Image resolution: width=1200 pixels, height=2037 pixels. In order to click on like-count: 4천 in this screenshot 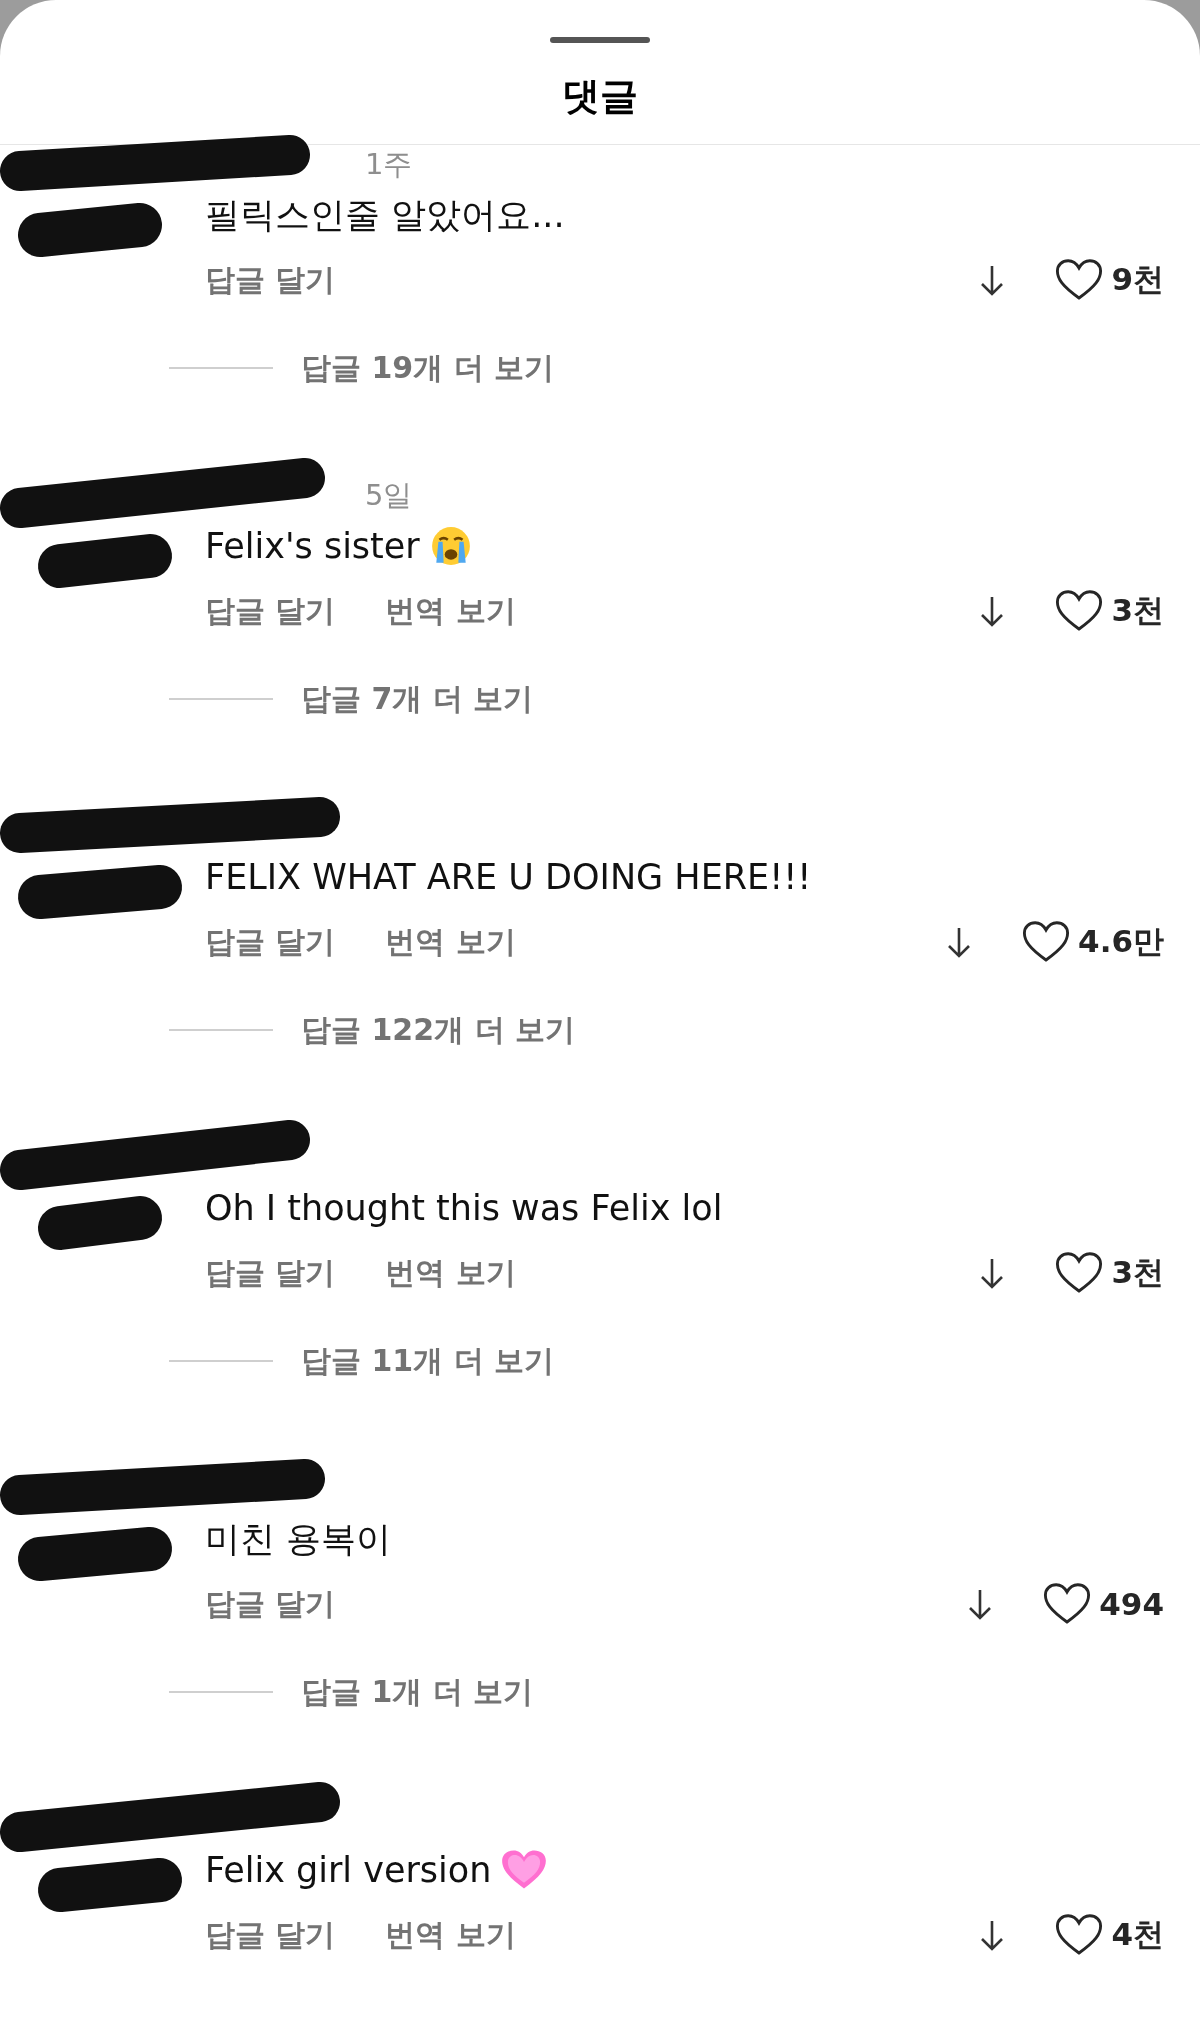, I will do `click(1137, 1934)`.